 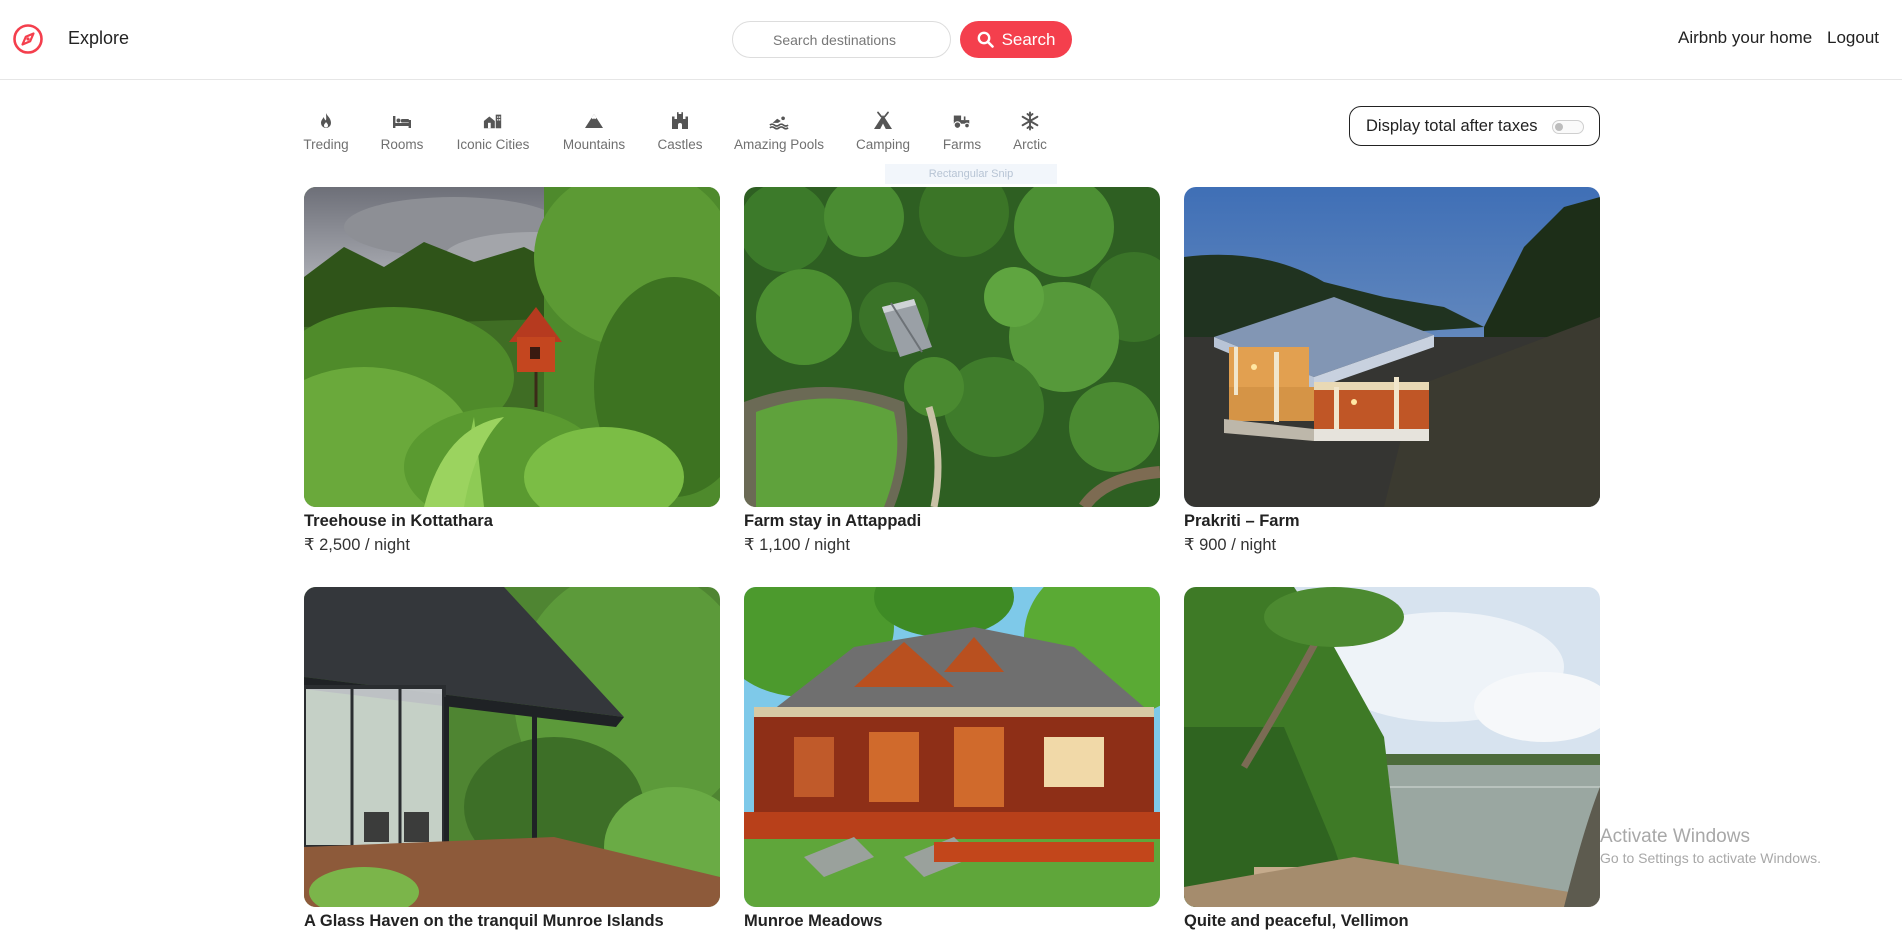 What do you see at coordinates (1559, 127) in the screenshot?
I see `toggle-knob` at bounding box center [1559, 127].